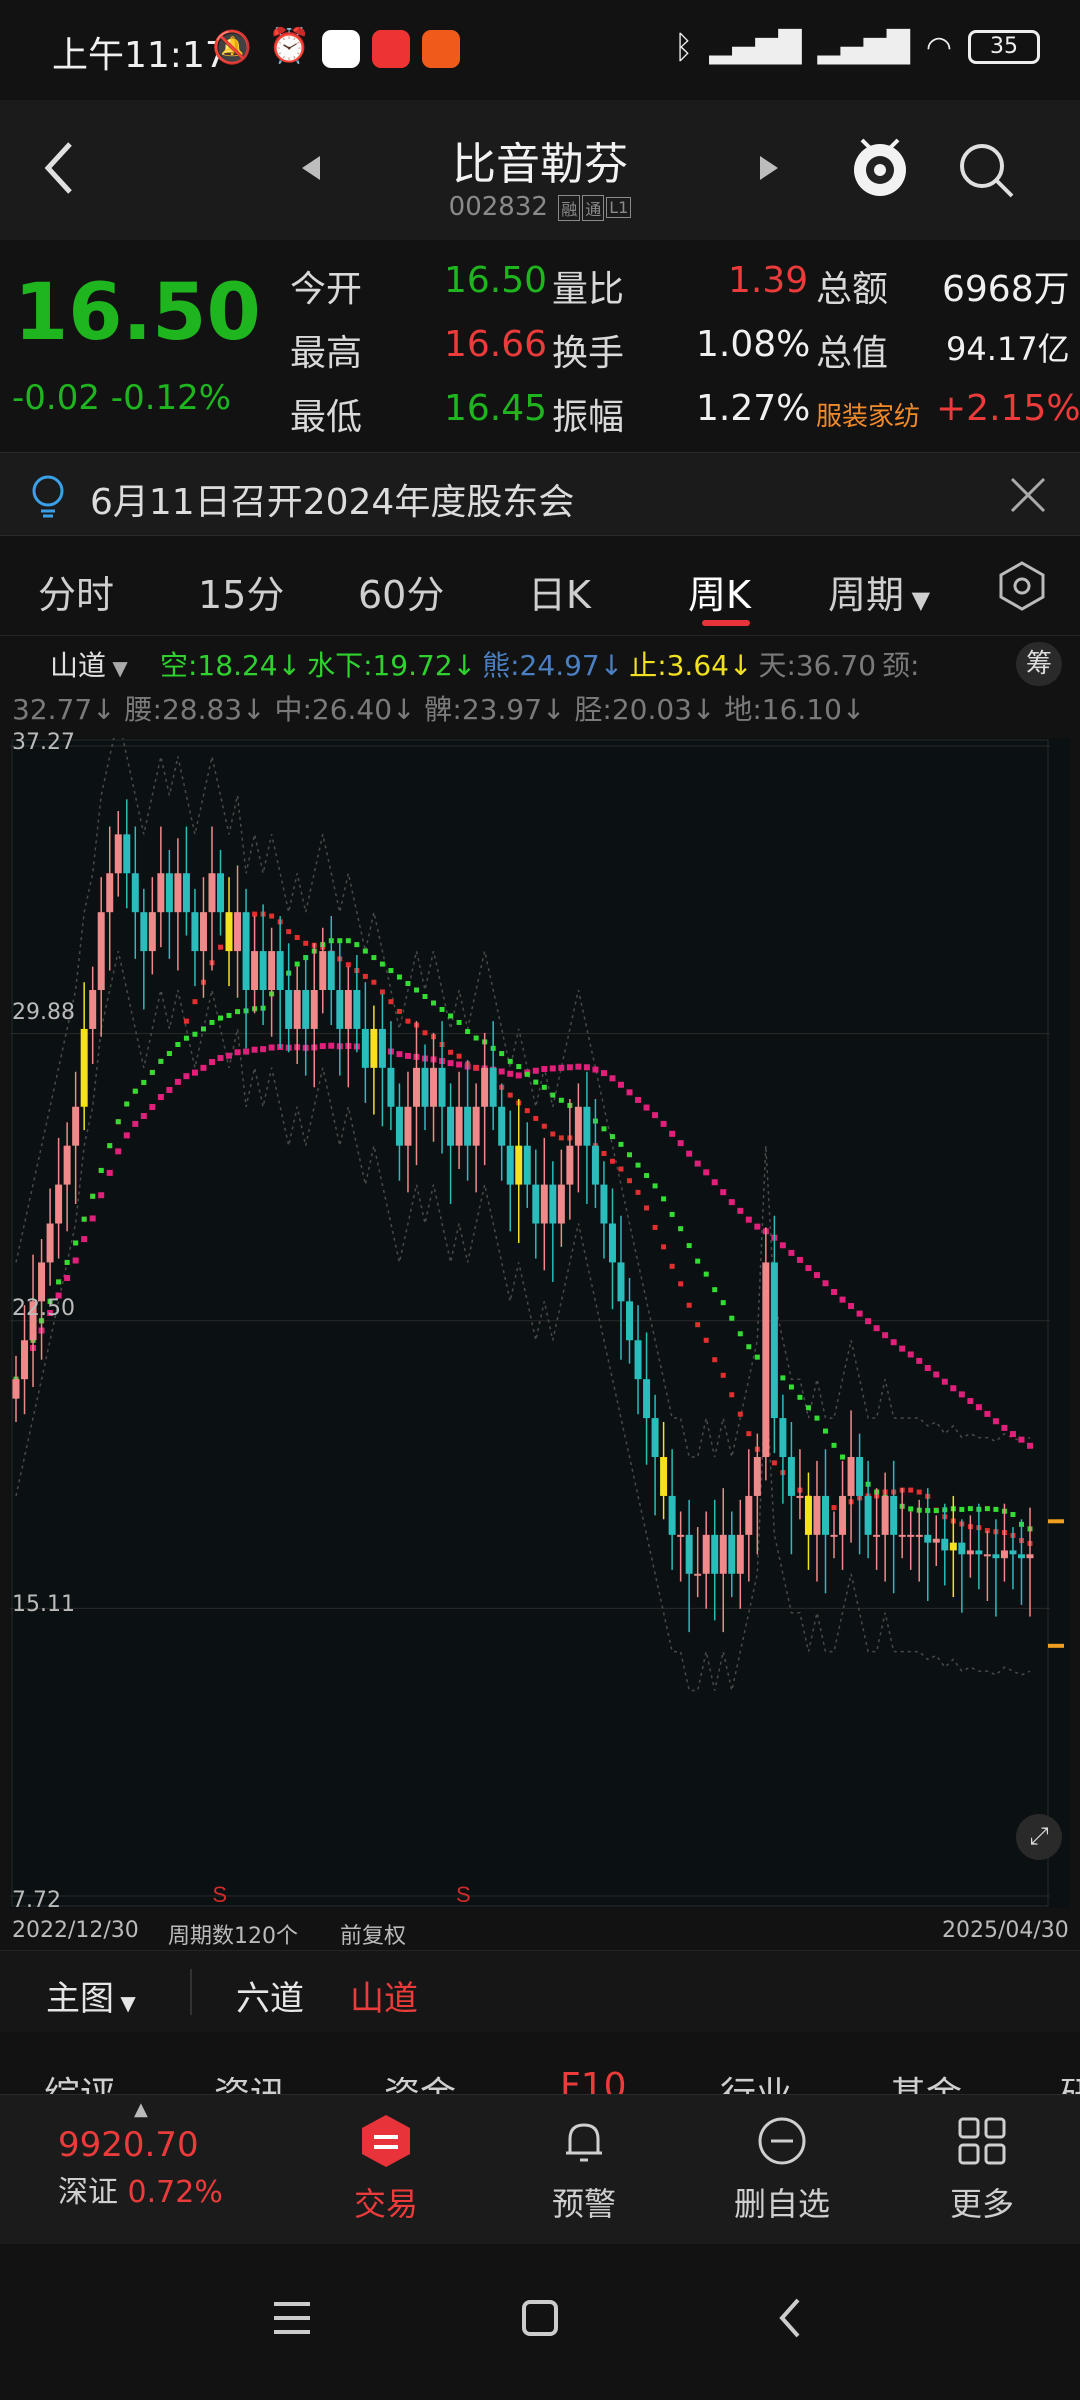 The height and width of the screenshot is (2400, 1080). Describe the element at coordinates (75, 1930) in the screenshot. I see `x-axis-start-date: 2022/12/30` at that location.